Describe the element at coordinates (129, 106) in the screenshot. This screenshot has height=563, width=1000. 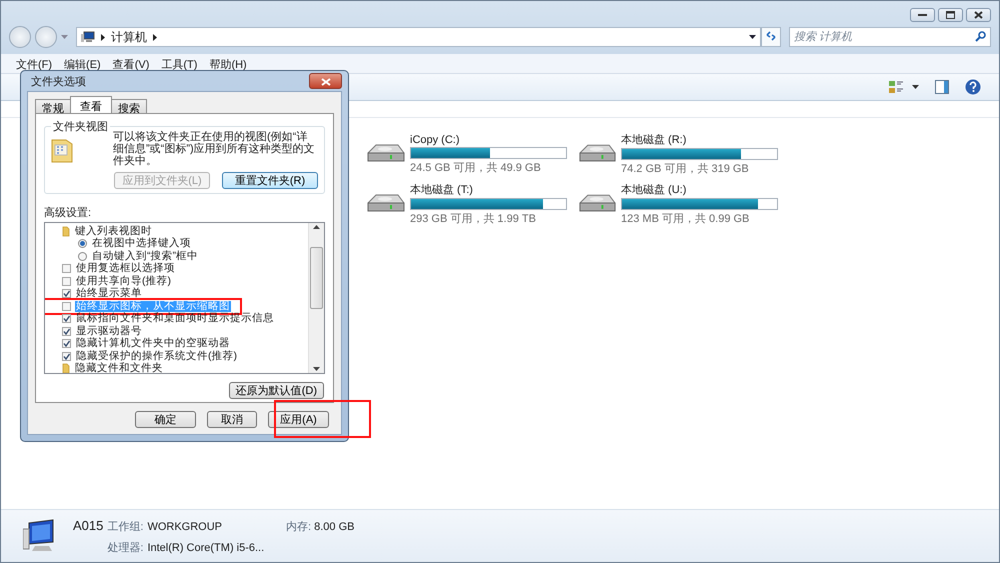
I see `tab: 搜索` at that location.